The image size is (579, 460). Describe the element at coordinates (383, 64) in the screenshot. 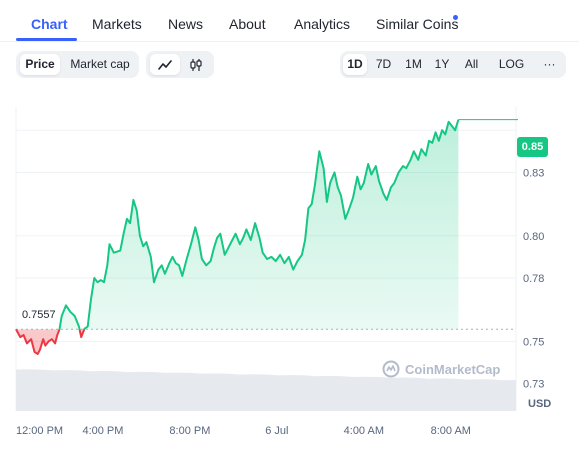

I see `range-7d-button: 7D` at that location.